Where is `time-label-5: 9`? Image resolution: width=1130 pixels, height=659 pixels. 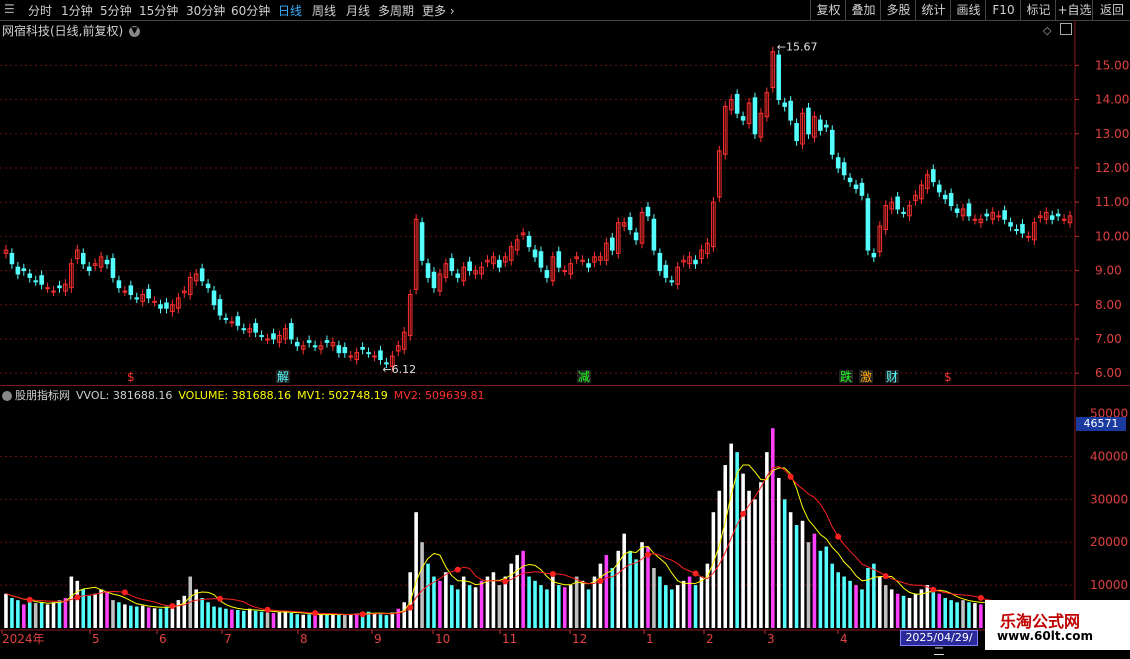 time-label-5: 9 is located at coordinates (378, 639).